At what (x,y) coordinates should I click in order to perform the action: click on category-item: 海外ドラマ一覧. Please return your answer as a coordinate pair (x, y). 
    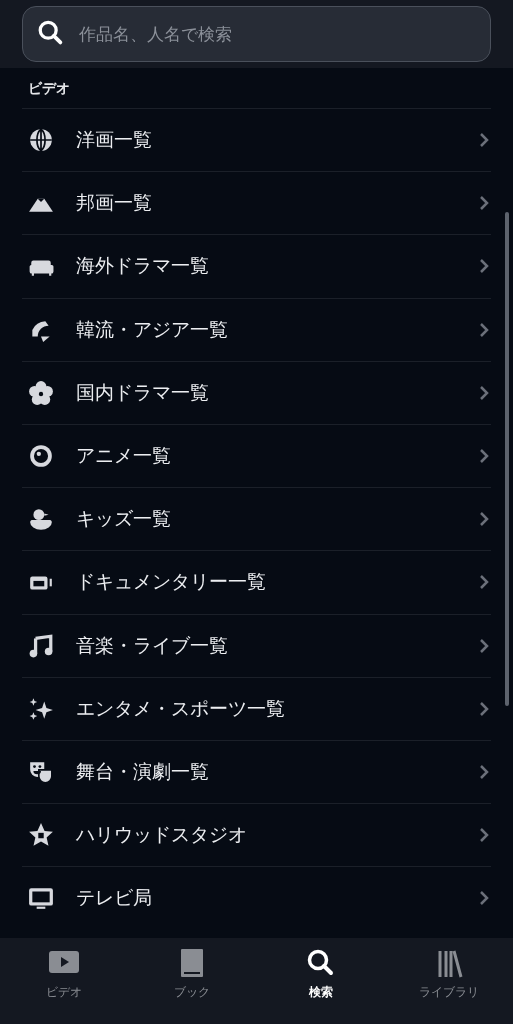
    Looking at the image, I should click on (256, 266).